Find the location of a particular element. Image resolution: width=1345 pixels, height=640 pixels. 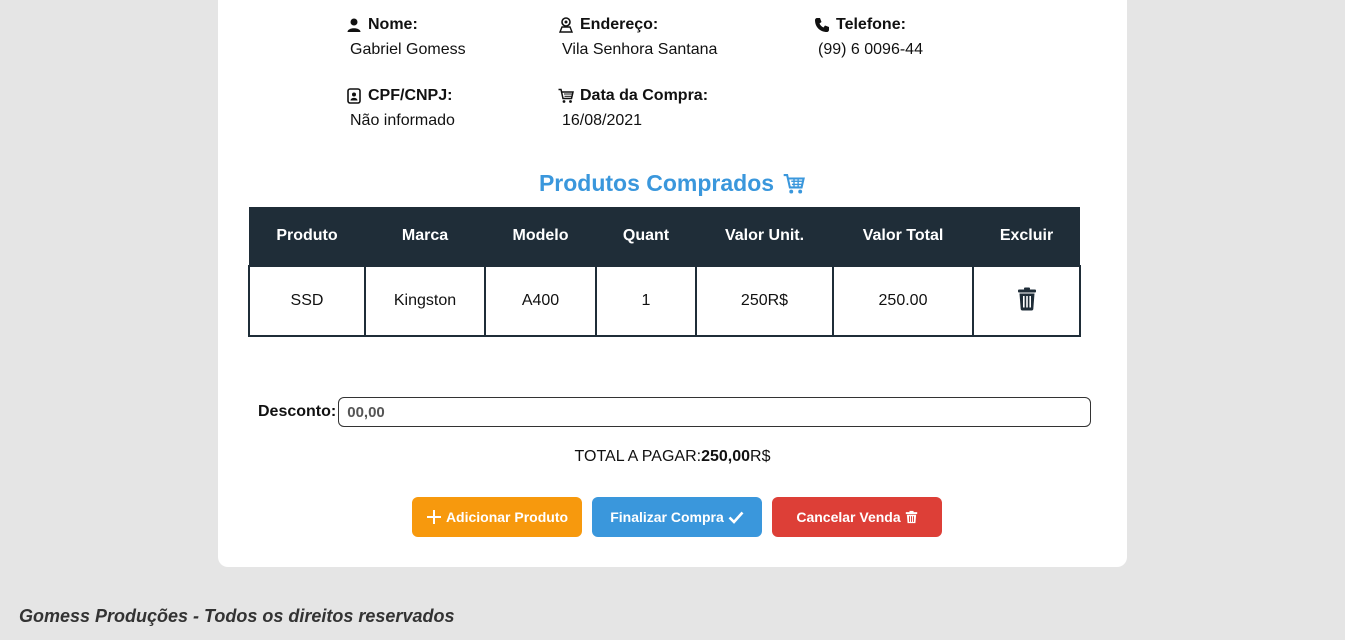

products-title-text: Produtos Comprados is located at coordinates (656, 183).